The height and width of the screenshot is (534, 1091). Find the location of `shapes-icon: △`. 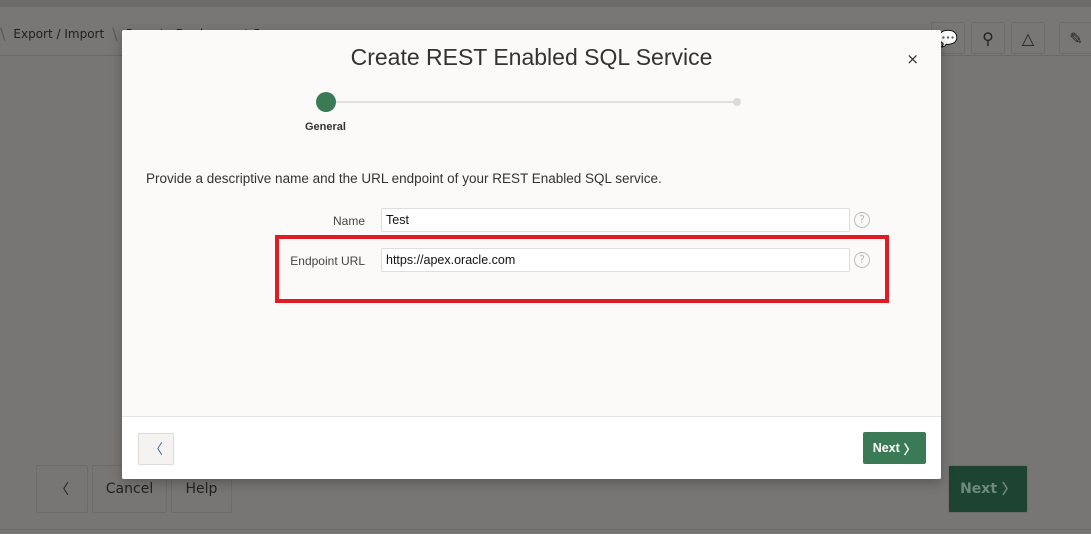

shapes-icon: △ is located at coordinates (1028, 38).